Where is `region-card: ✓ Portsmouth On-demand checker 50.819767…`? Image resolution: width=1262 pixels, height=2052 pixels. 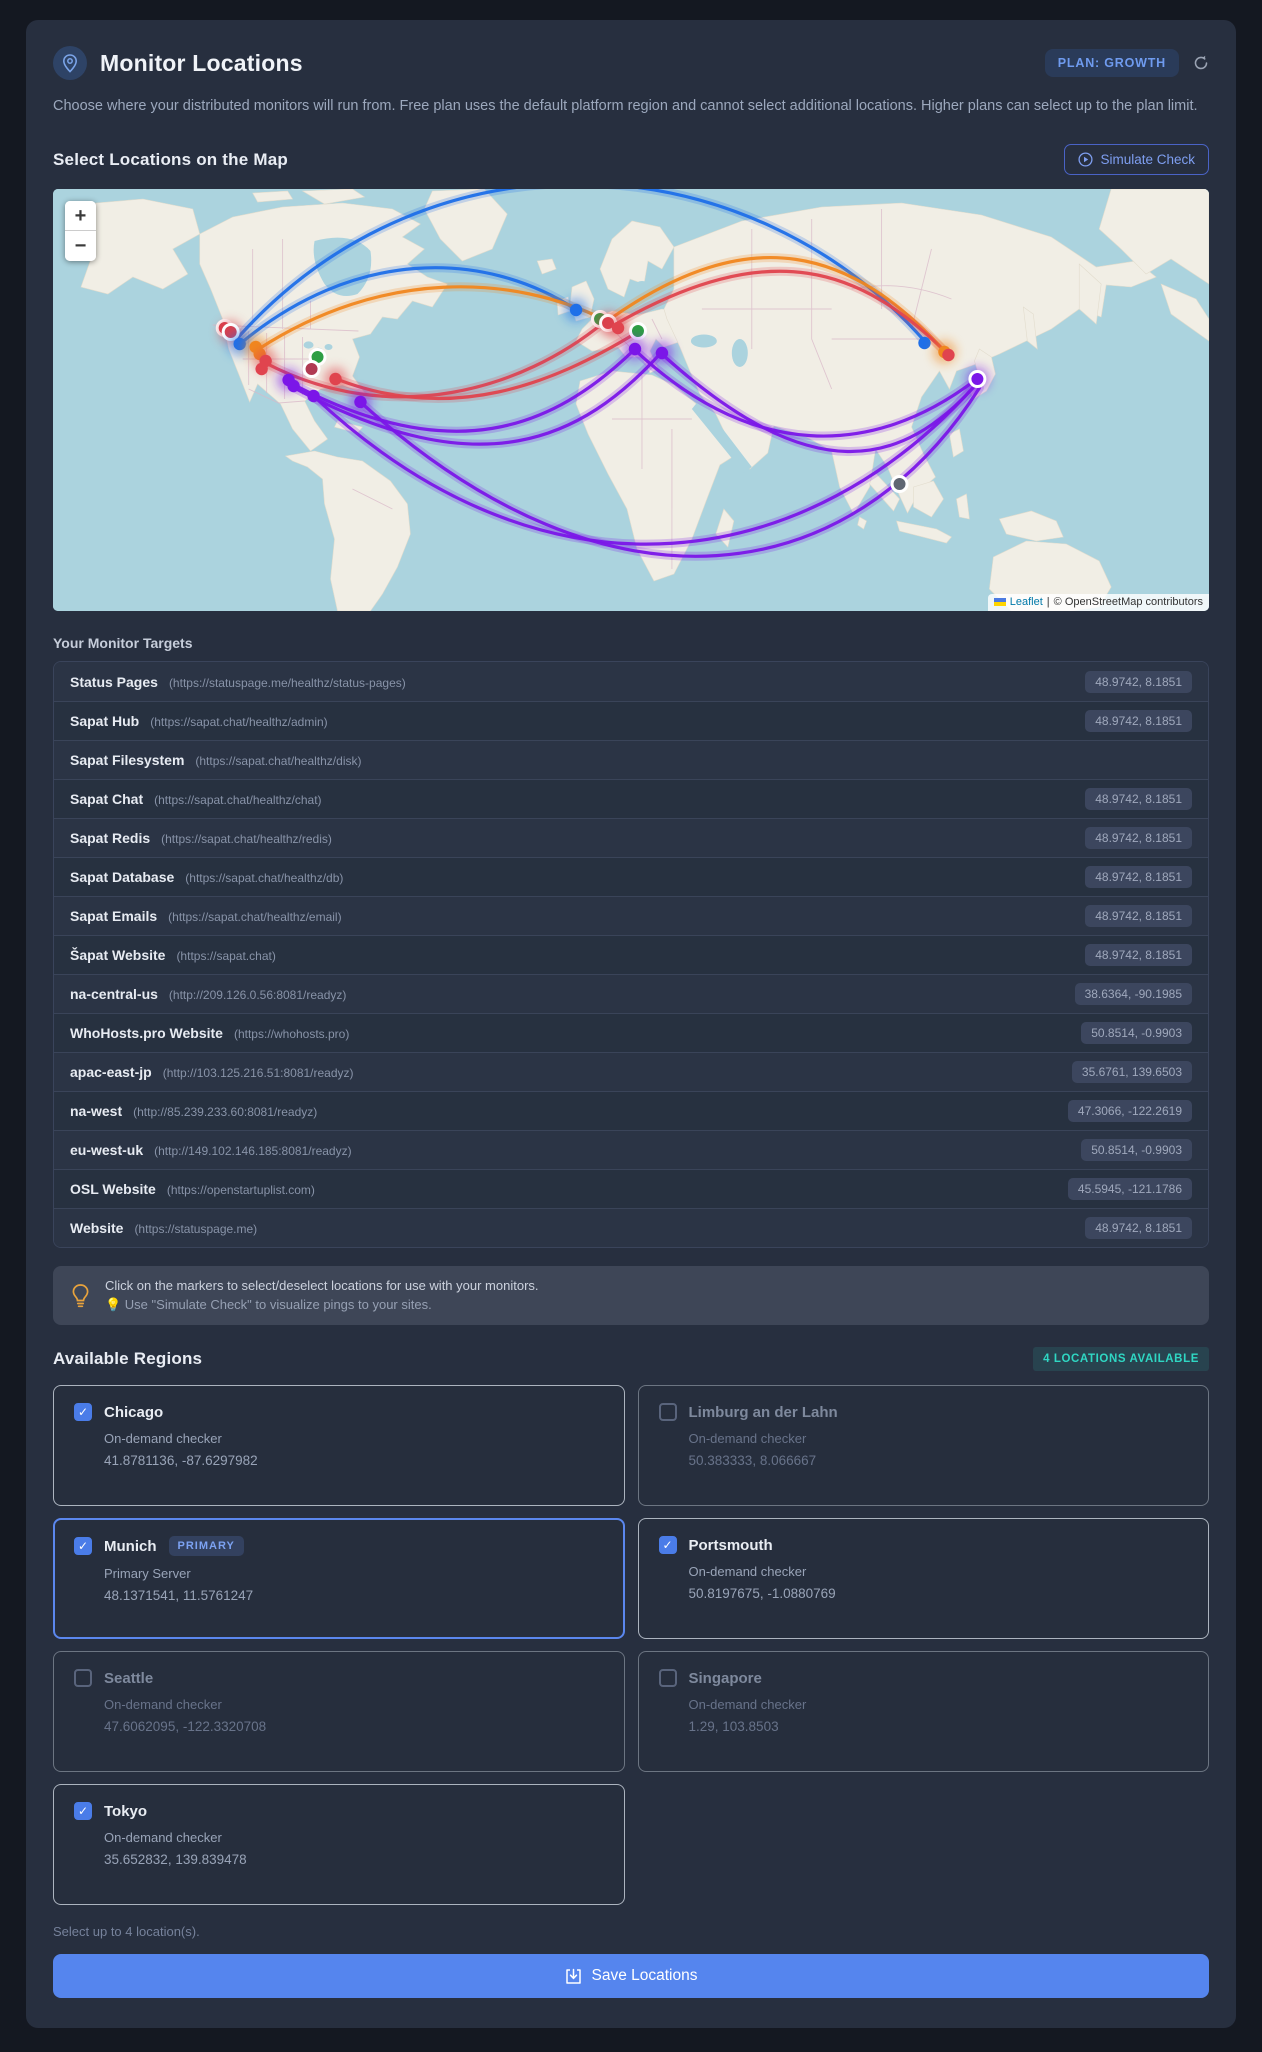
region-card: ✓ Portsmouth On-demand checker 50.819767… is located at coordinates (923, 1579).